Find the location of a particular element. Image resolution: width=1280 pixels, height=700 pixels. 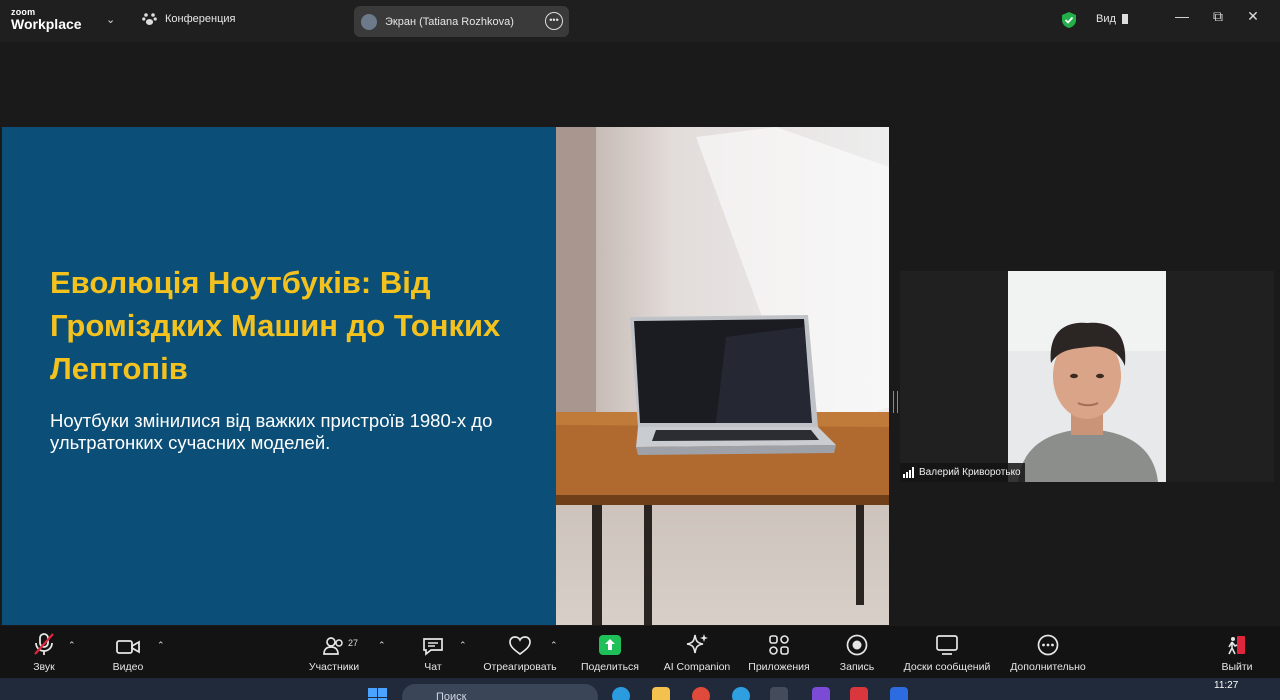

windows-start-icon is located at coordinates (378, 694).